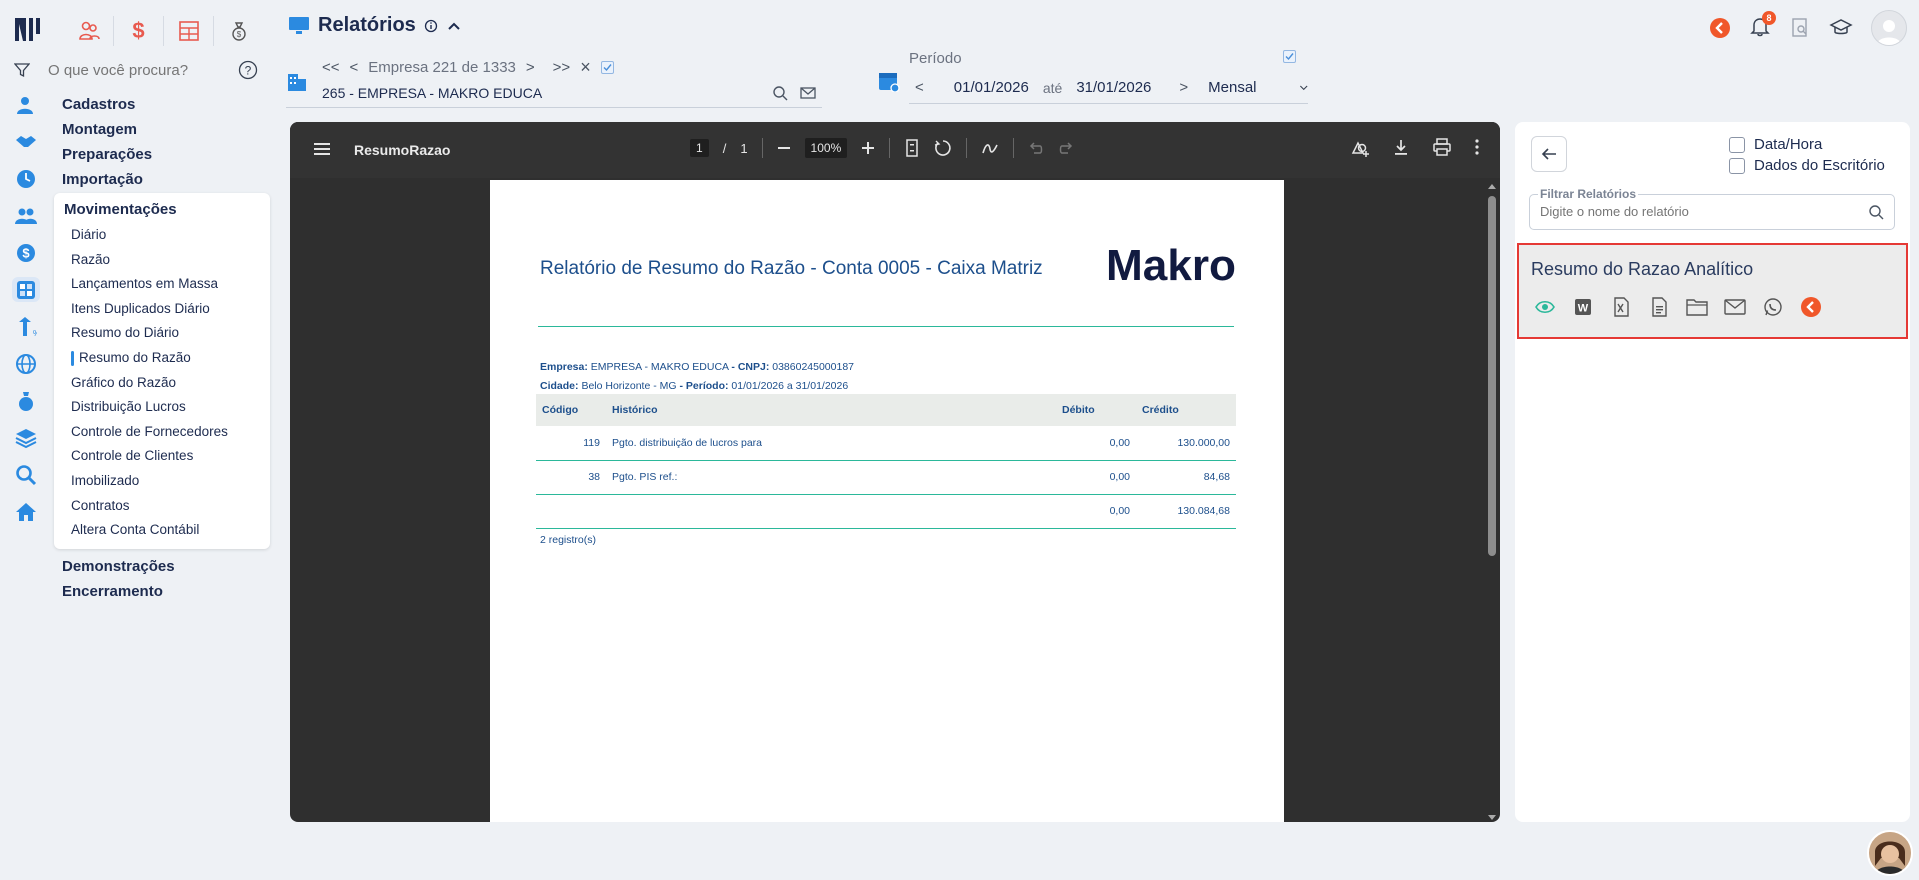  Describe the element at coordinates (1697, 307) in the screenshot. I see `folder-icon` at that location.